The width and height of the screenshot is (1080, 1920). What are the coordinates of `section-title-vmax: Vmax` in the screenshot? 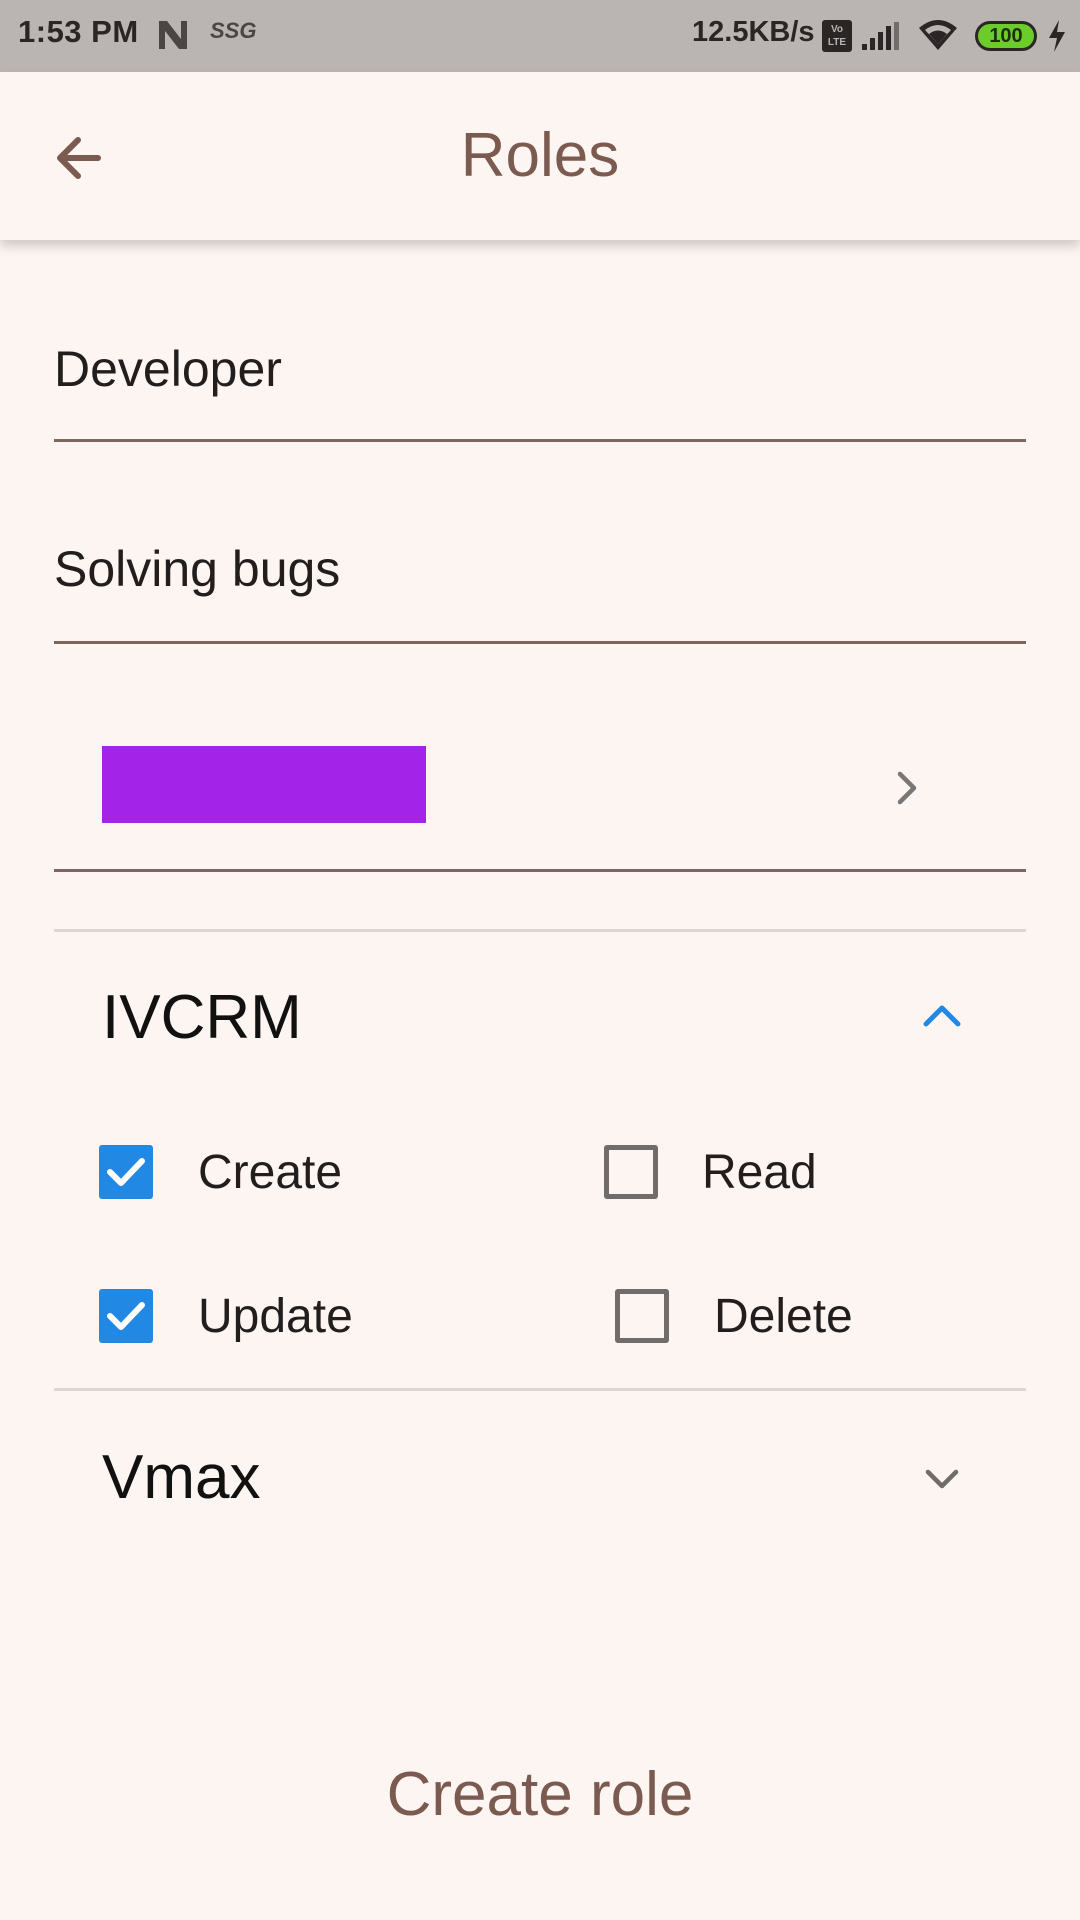 It's located at (181, 1477).